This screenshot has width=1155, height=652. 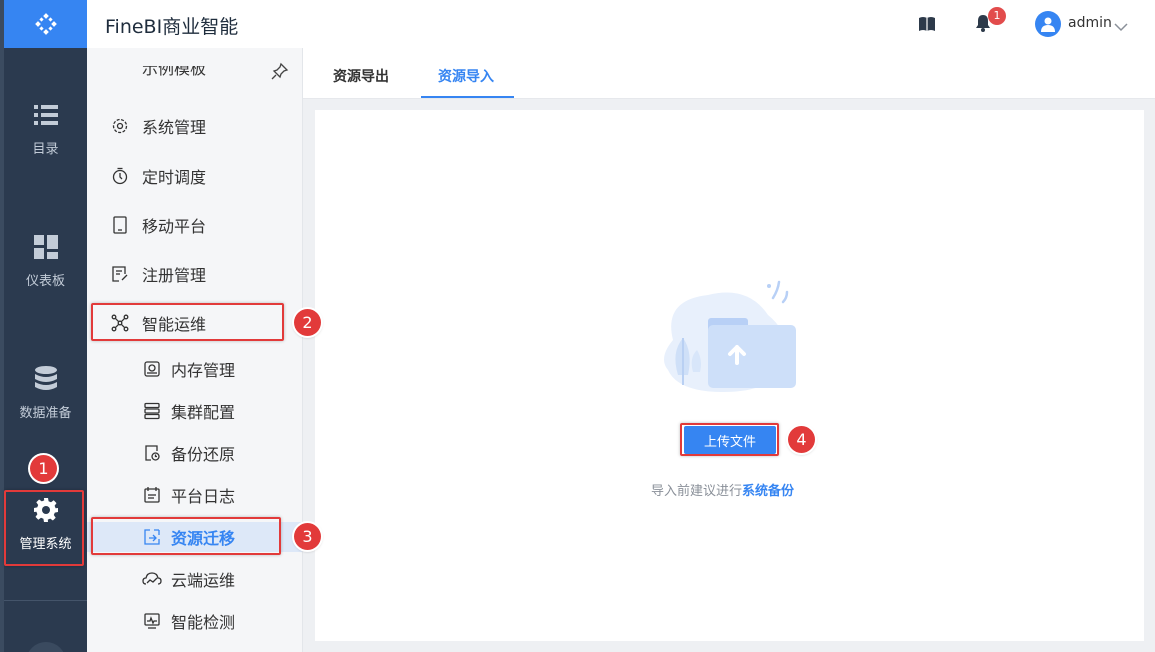 I want to click on sidebar-sub-label: 智能检测, so click(x=203, y=622).